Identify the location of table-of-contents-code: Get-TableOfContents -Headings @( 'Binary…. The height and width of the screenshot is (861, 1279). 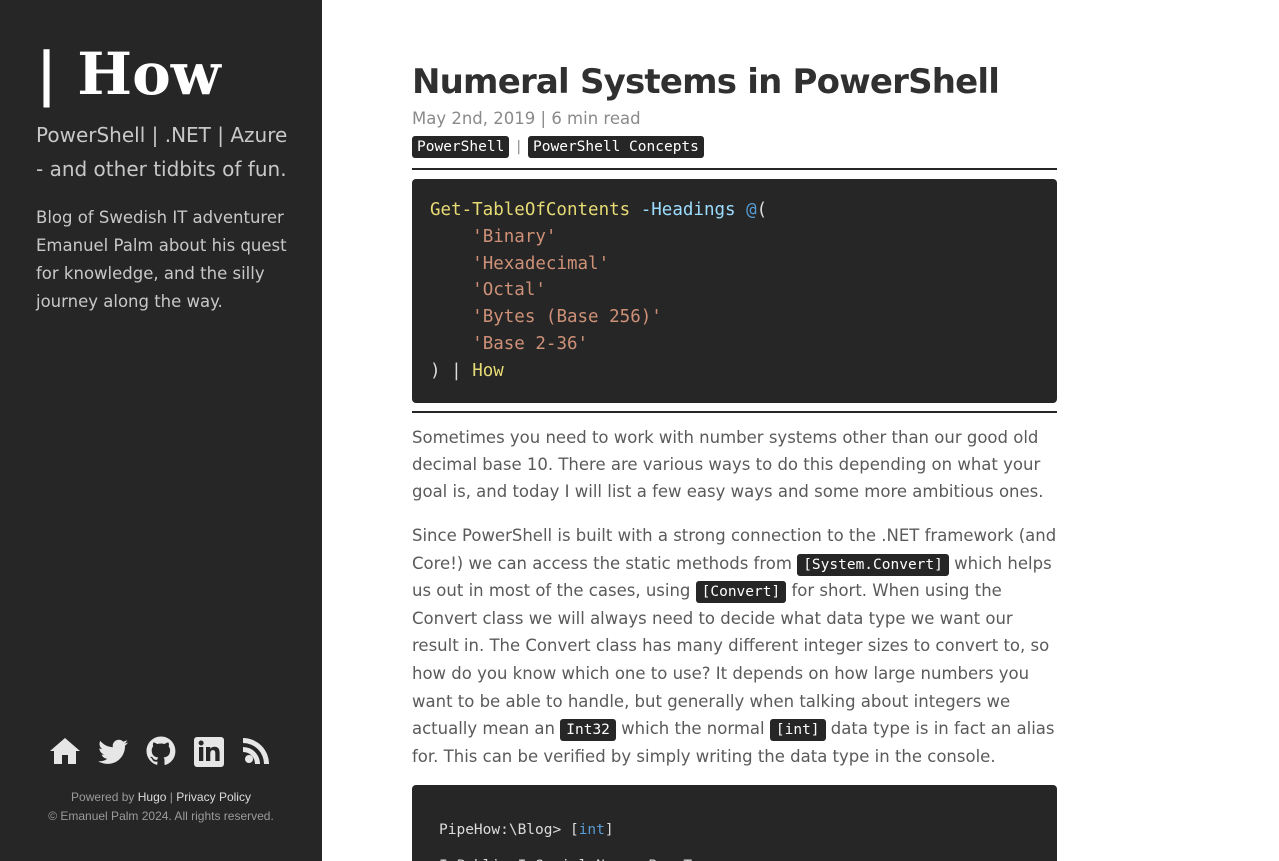
(734, 291).